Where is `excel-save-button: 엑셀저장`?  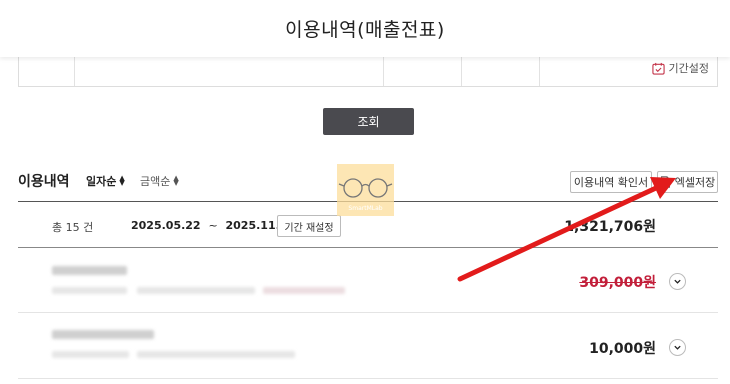 excel-save-button: 엑셀저장 is located at coordinates (687, 182).